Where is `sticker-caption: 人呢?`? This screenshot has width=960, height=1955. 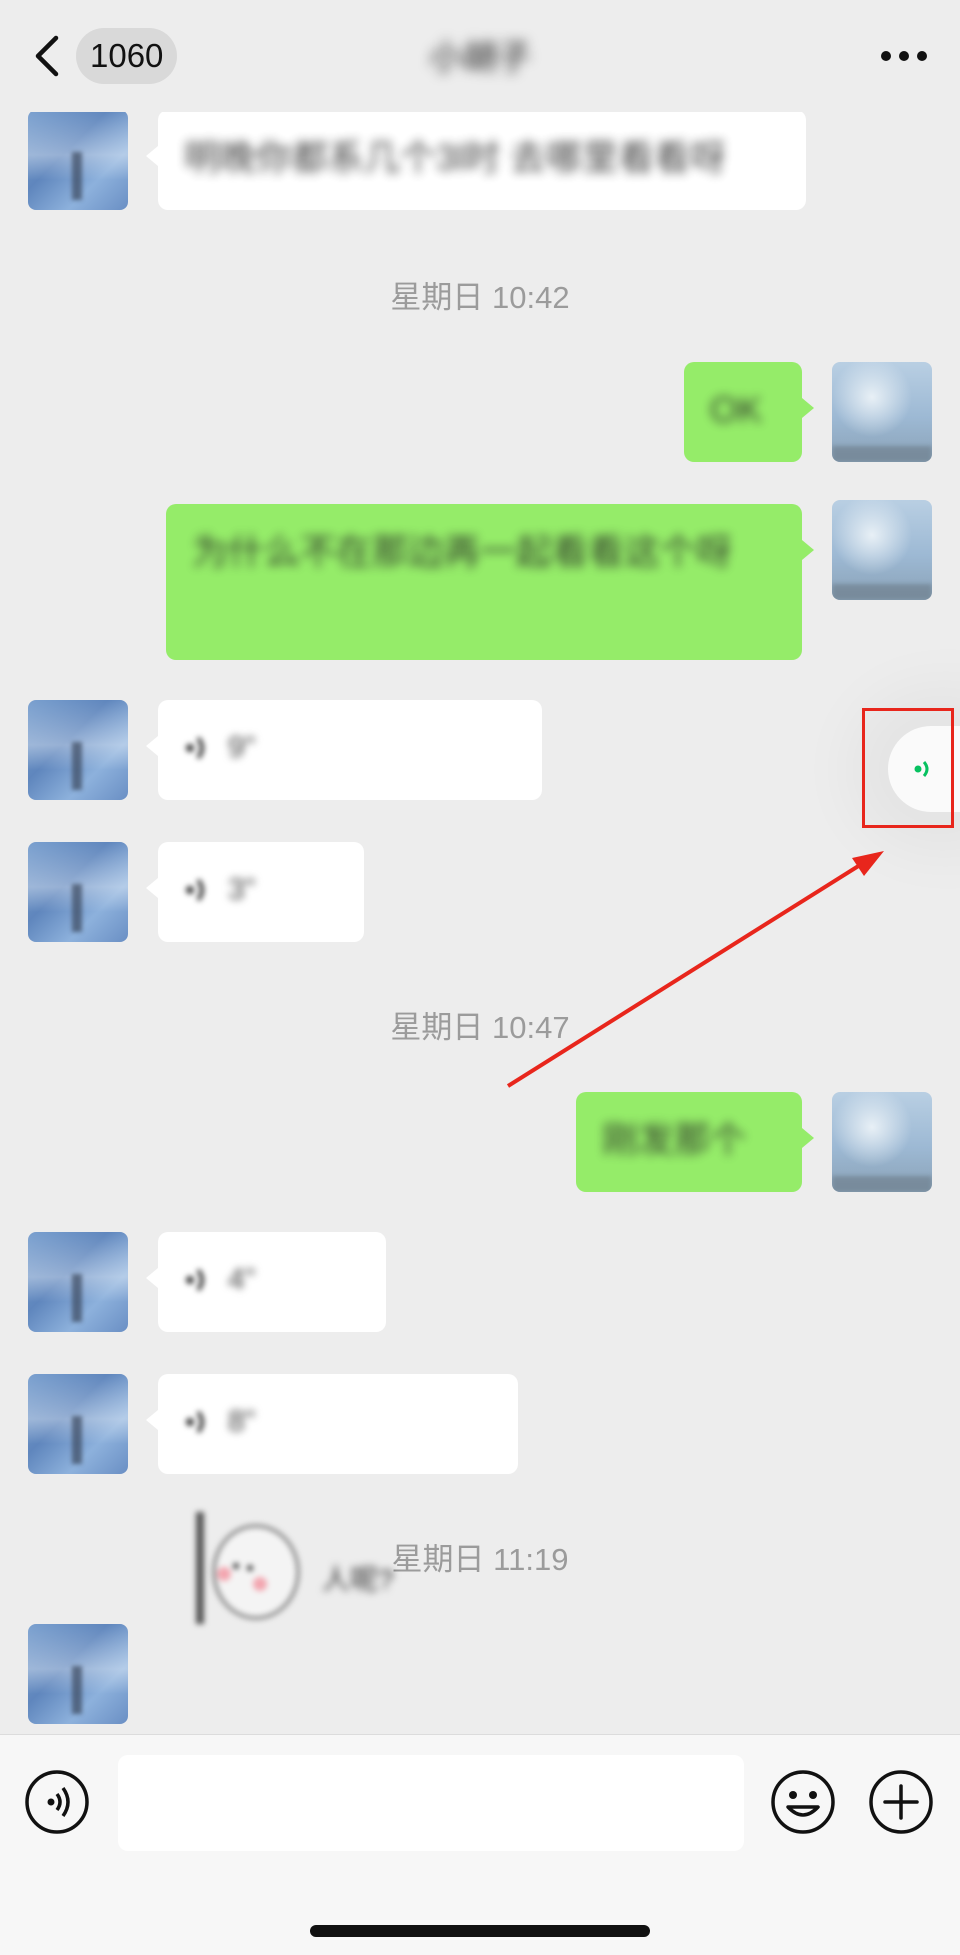
sticker-caption: 人呢? is located at coordinates (358, 1579).